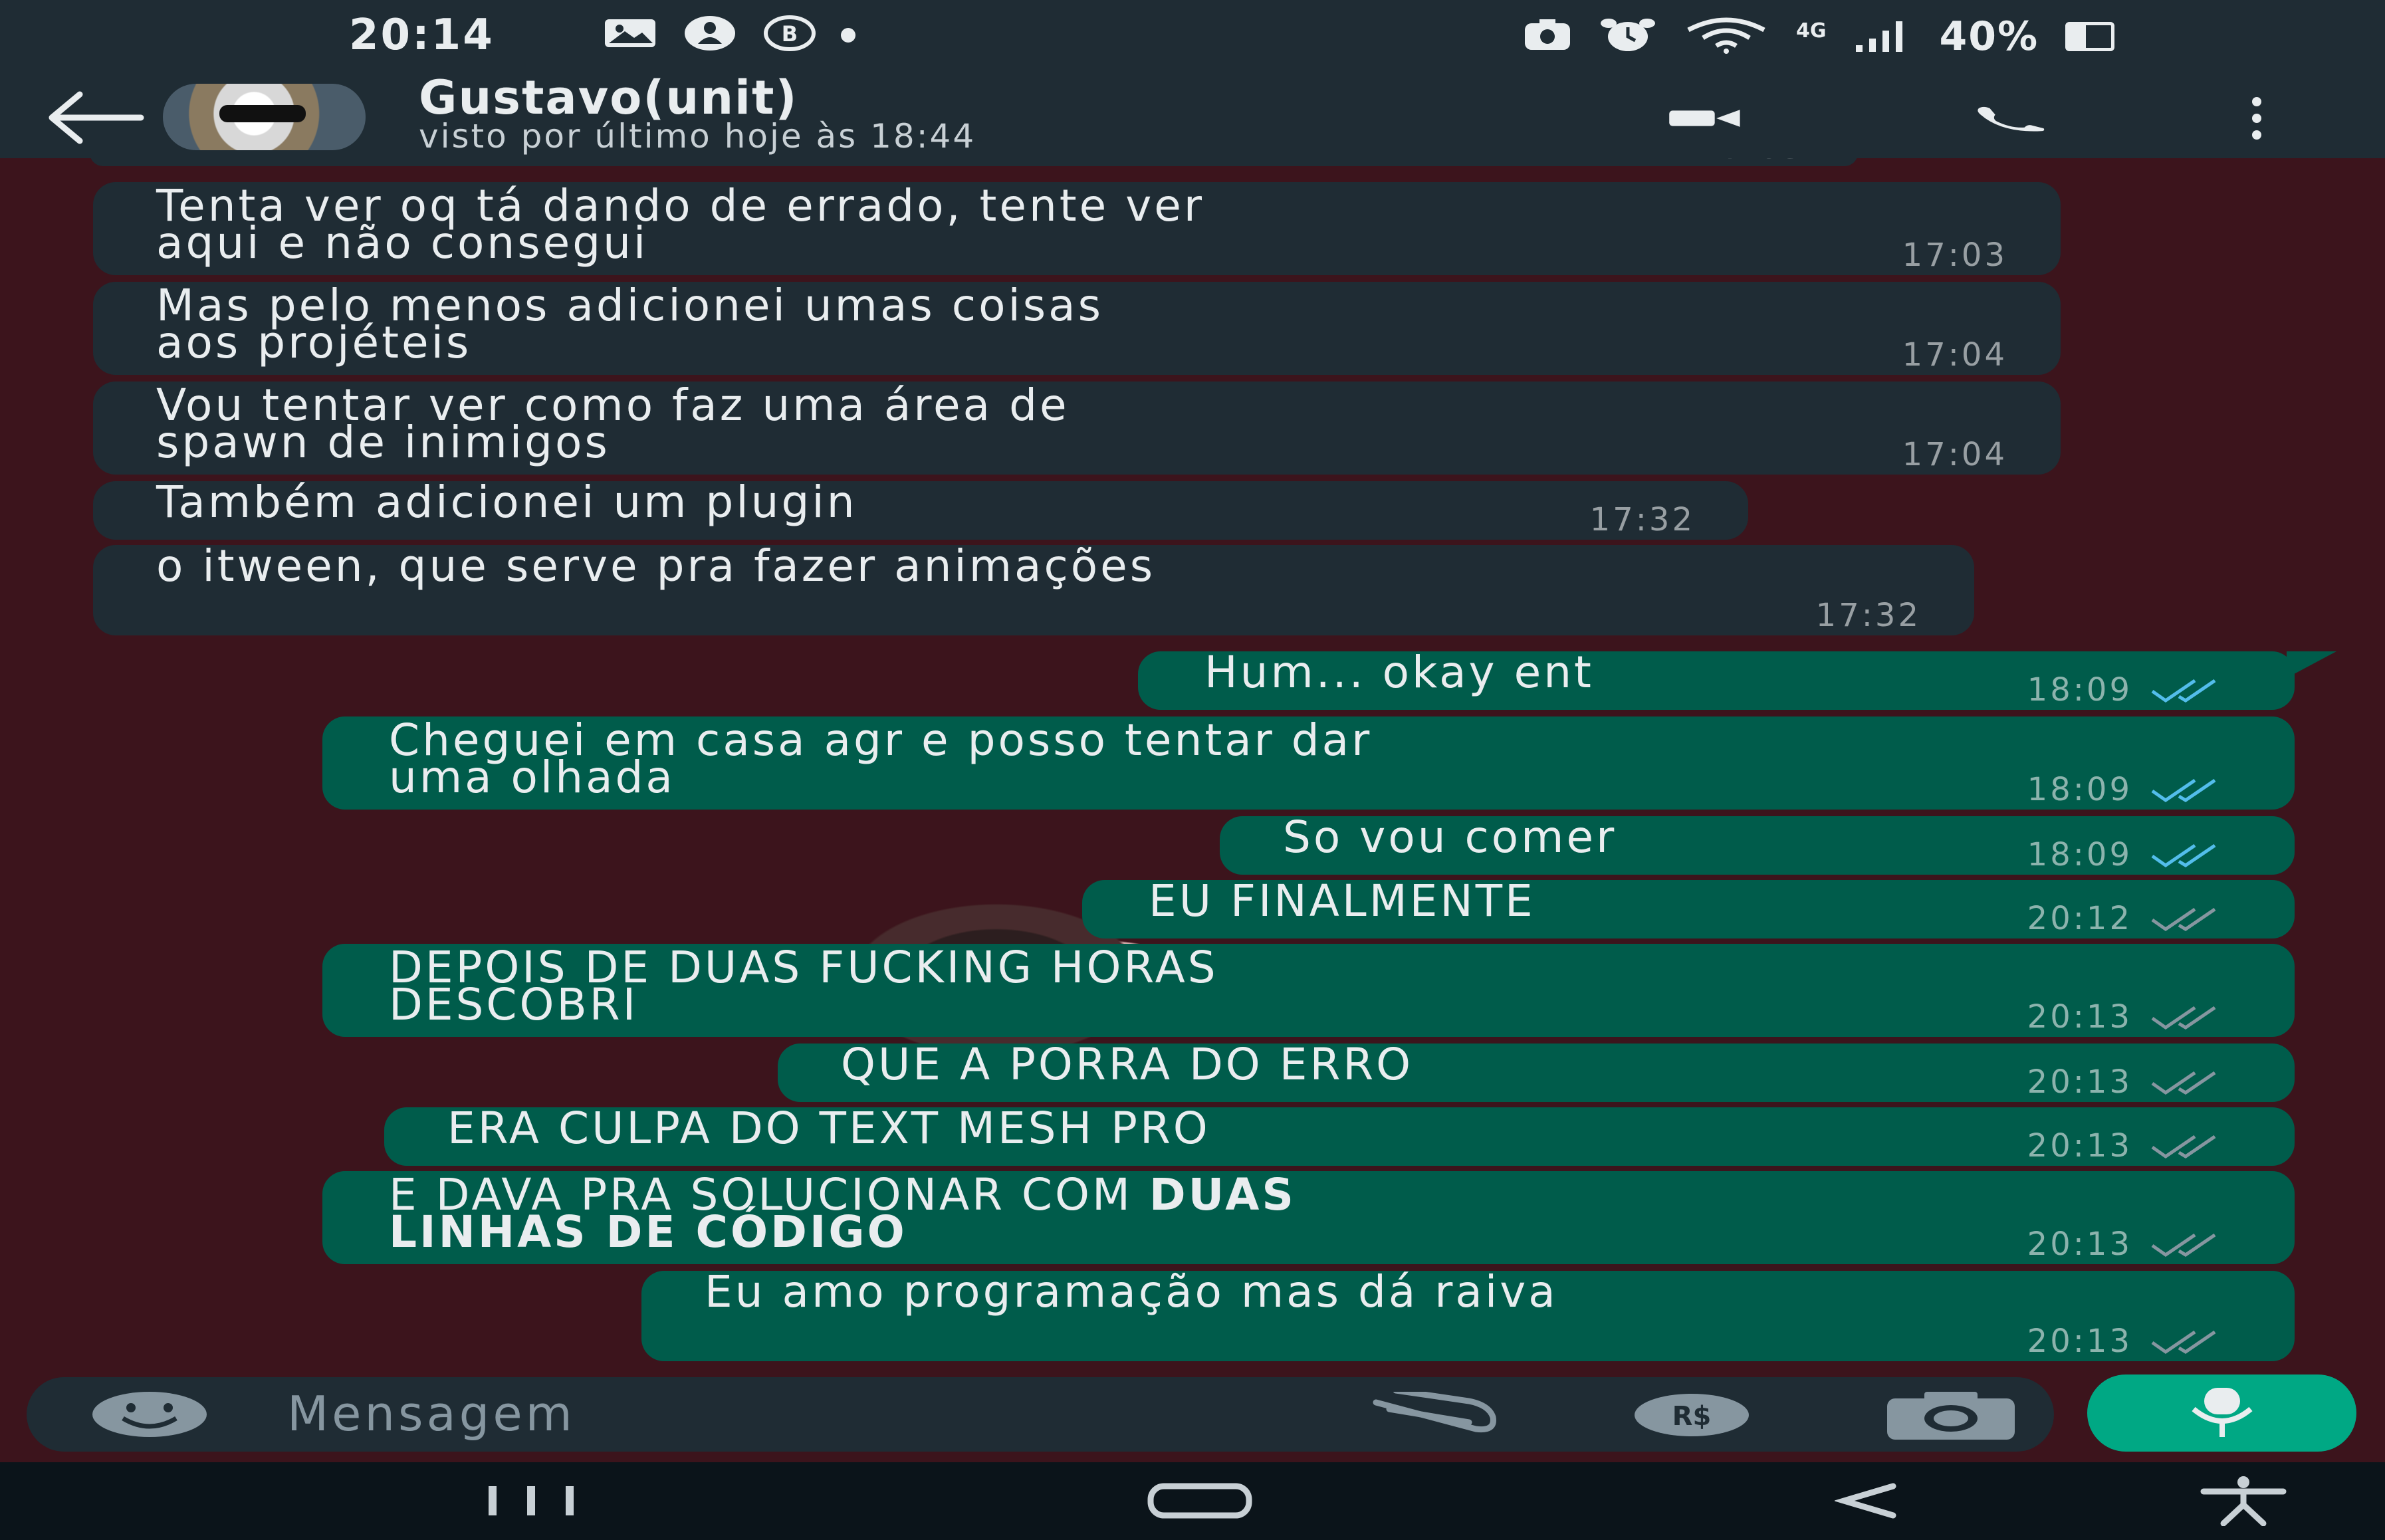  Describe the element at coordinates (1399, 673) in the screenshot. I see `message-text: Hum... okay ent` at that location.